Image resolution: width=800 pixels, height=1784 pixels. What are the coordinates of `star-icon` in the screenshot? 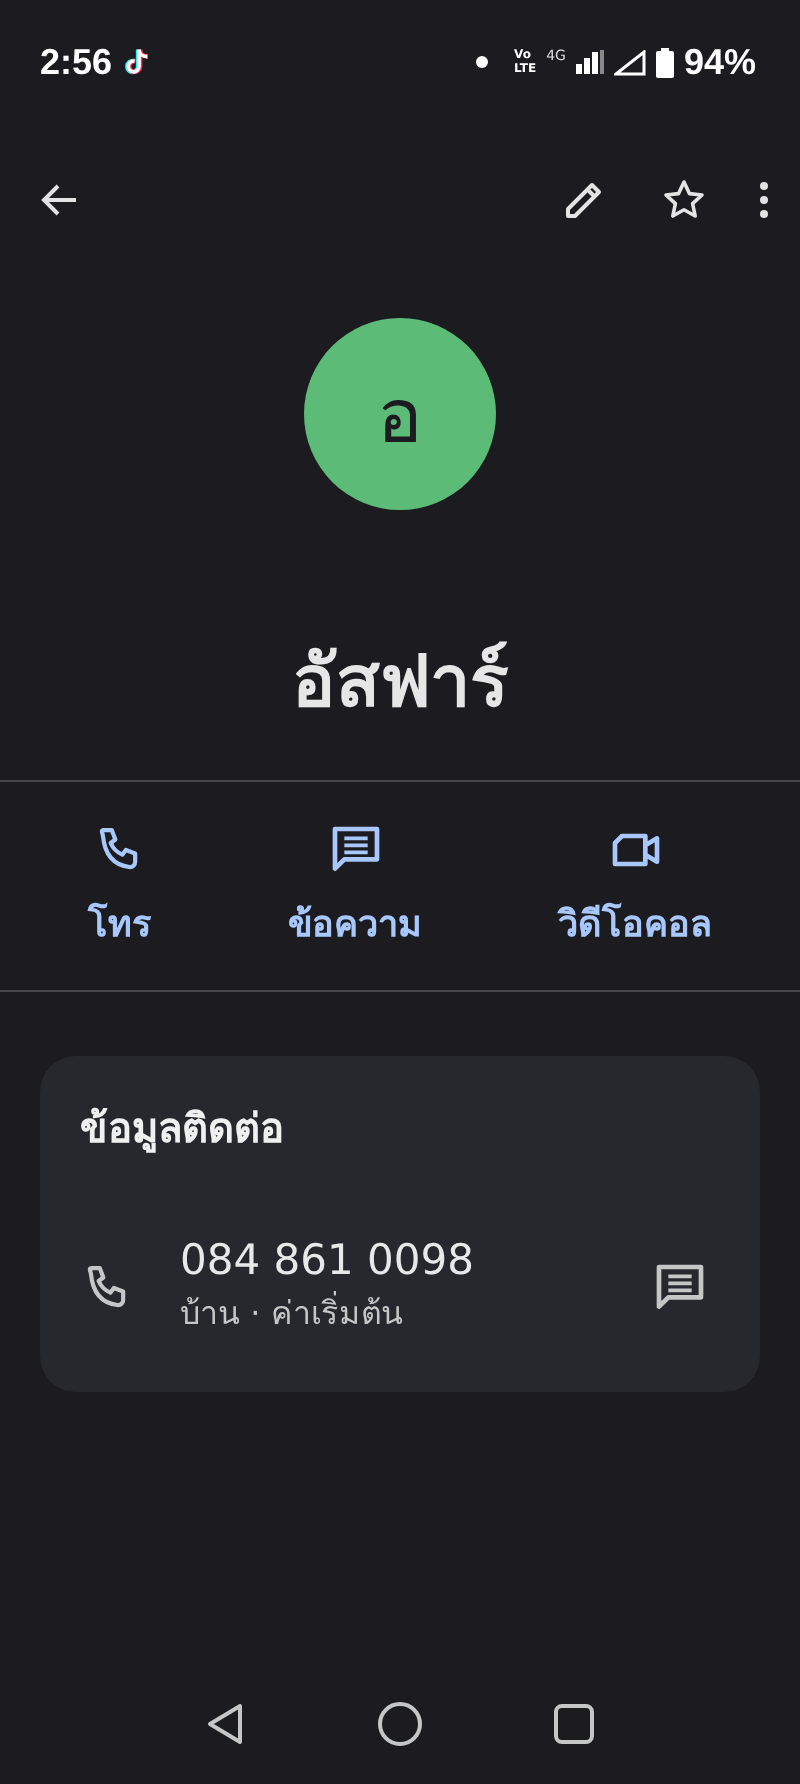 It's located at (684, 200).